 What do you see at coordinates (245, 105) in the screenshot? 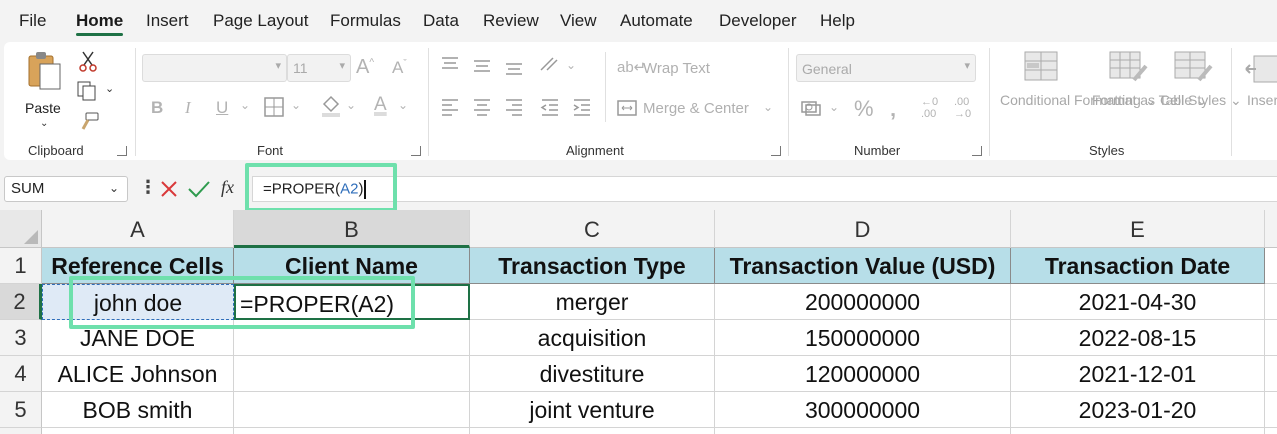
I see `underline-dropdown-icon: ⌄` at bounding box center [245, 105].